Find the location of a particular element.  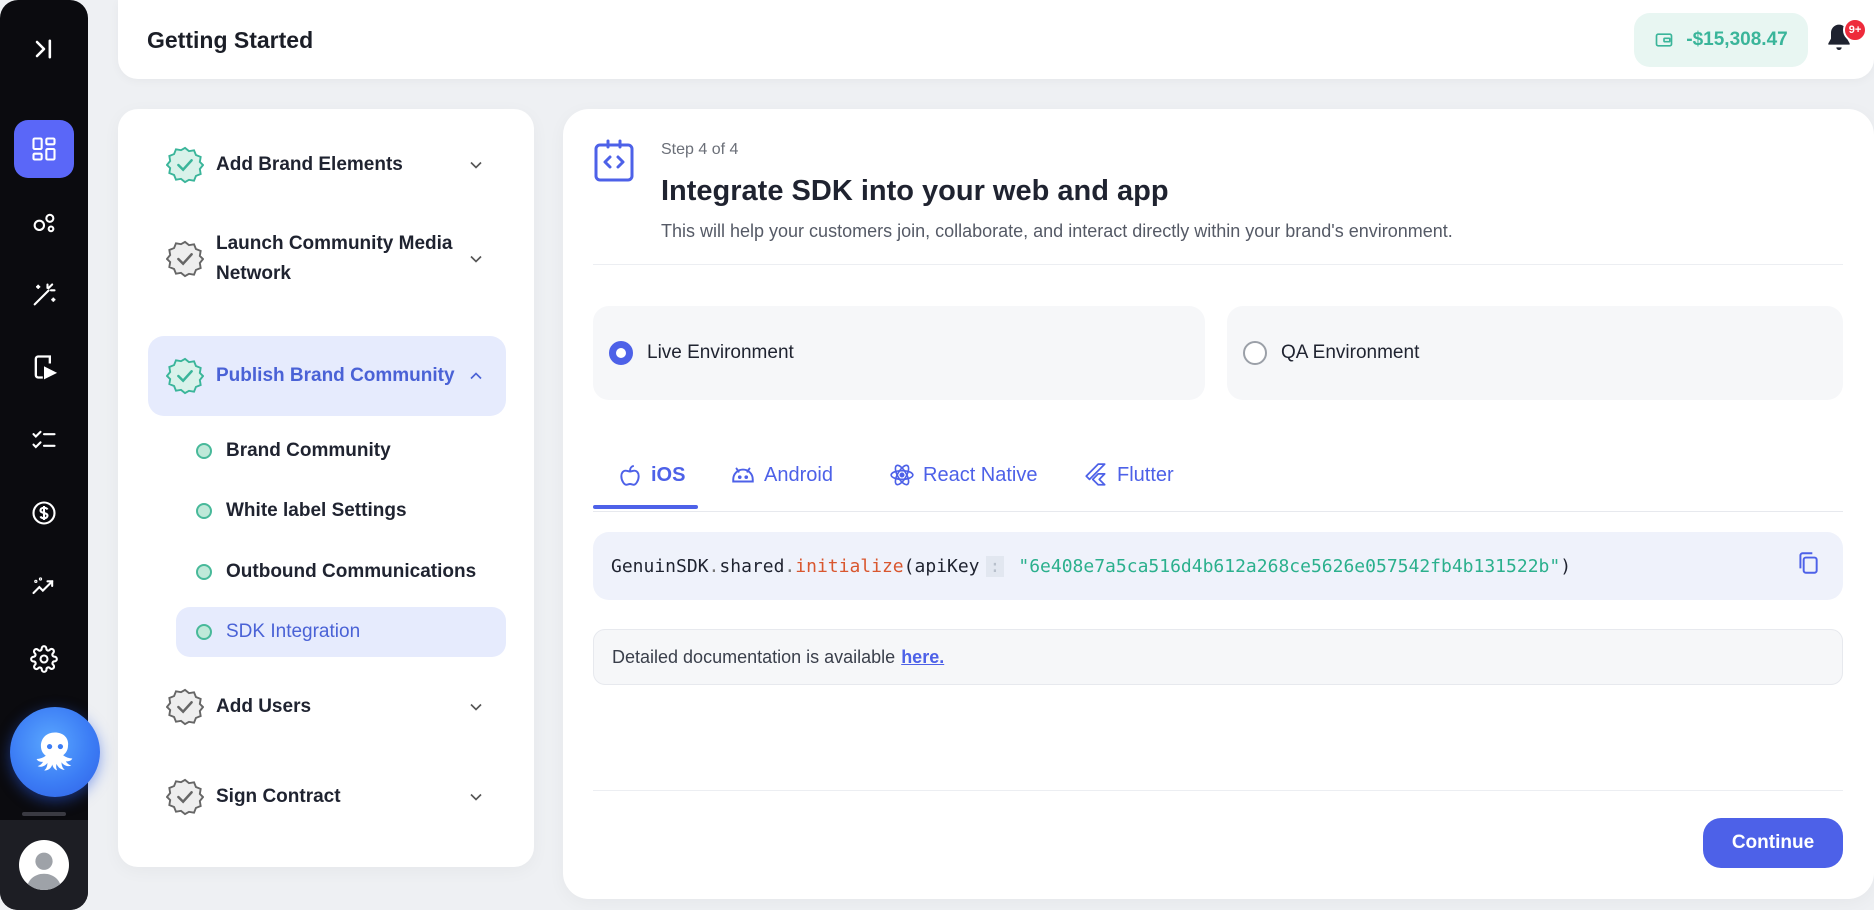

community-icon is located at coordinates (44, 223).